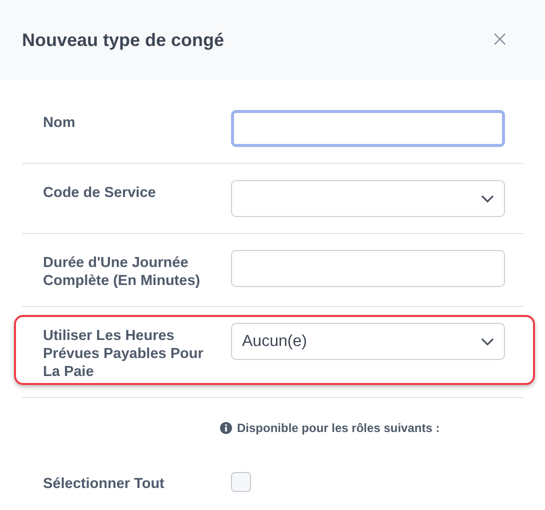  Describe the element at coordinates (241, 482) in the screenshot. I see `select-all-checkbox` at that location.